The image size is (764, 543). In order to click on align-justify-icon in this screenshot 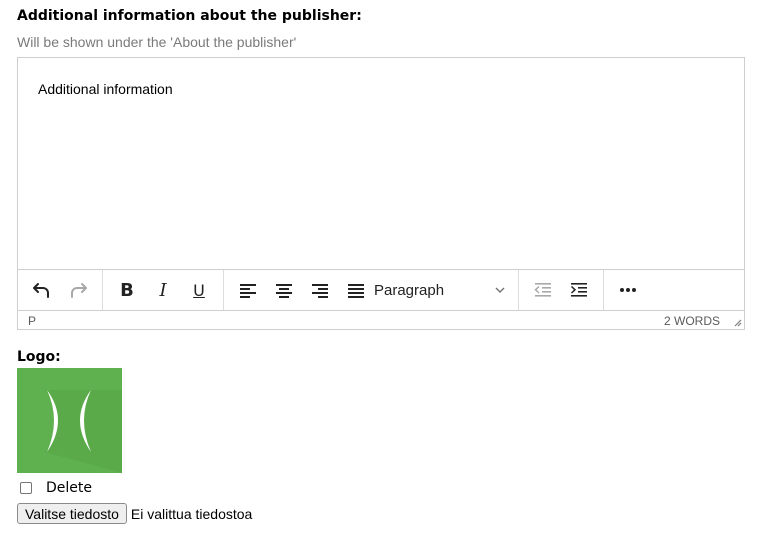, I will do `click(356, 291)`.